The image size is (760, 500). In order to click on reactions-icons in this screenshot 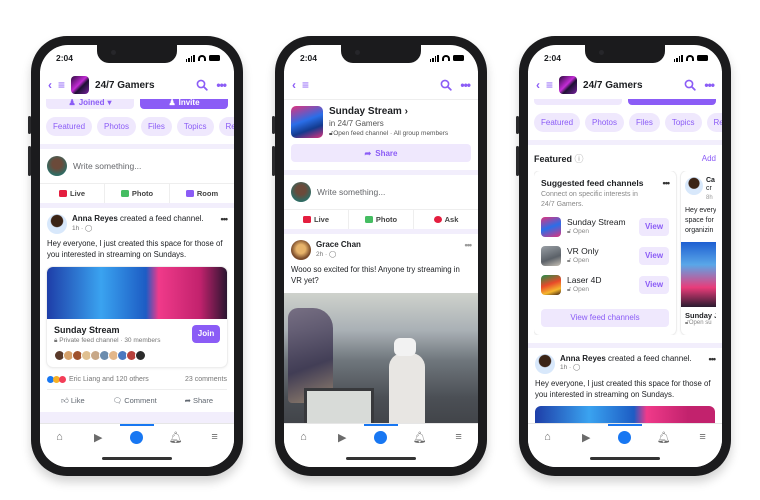, I will do `click(56, 379)`.